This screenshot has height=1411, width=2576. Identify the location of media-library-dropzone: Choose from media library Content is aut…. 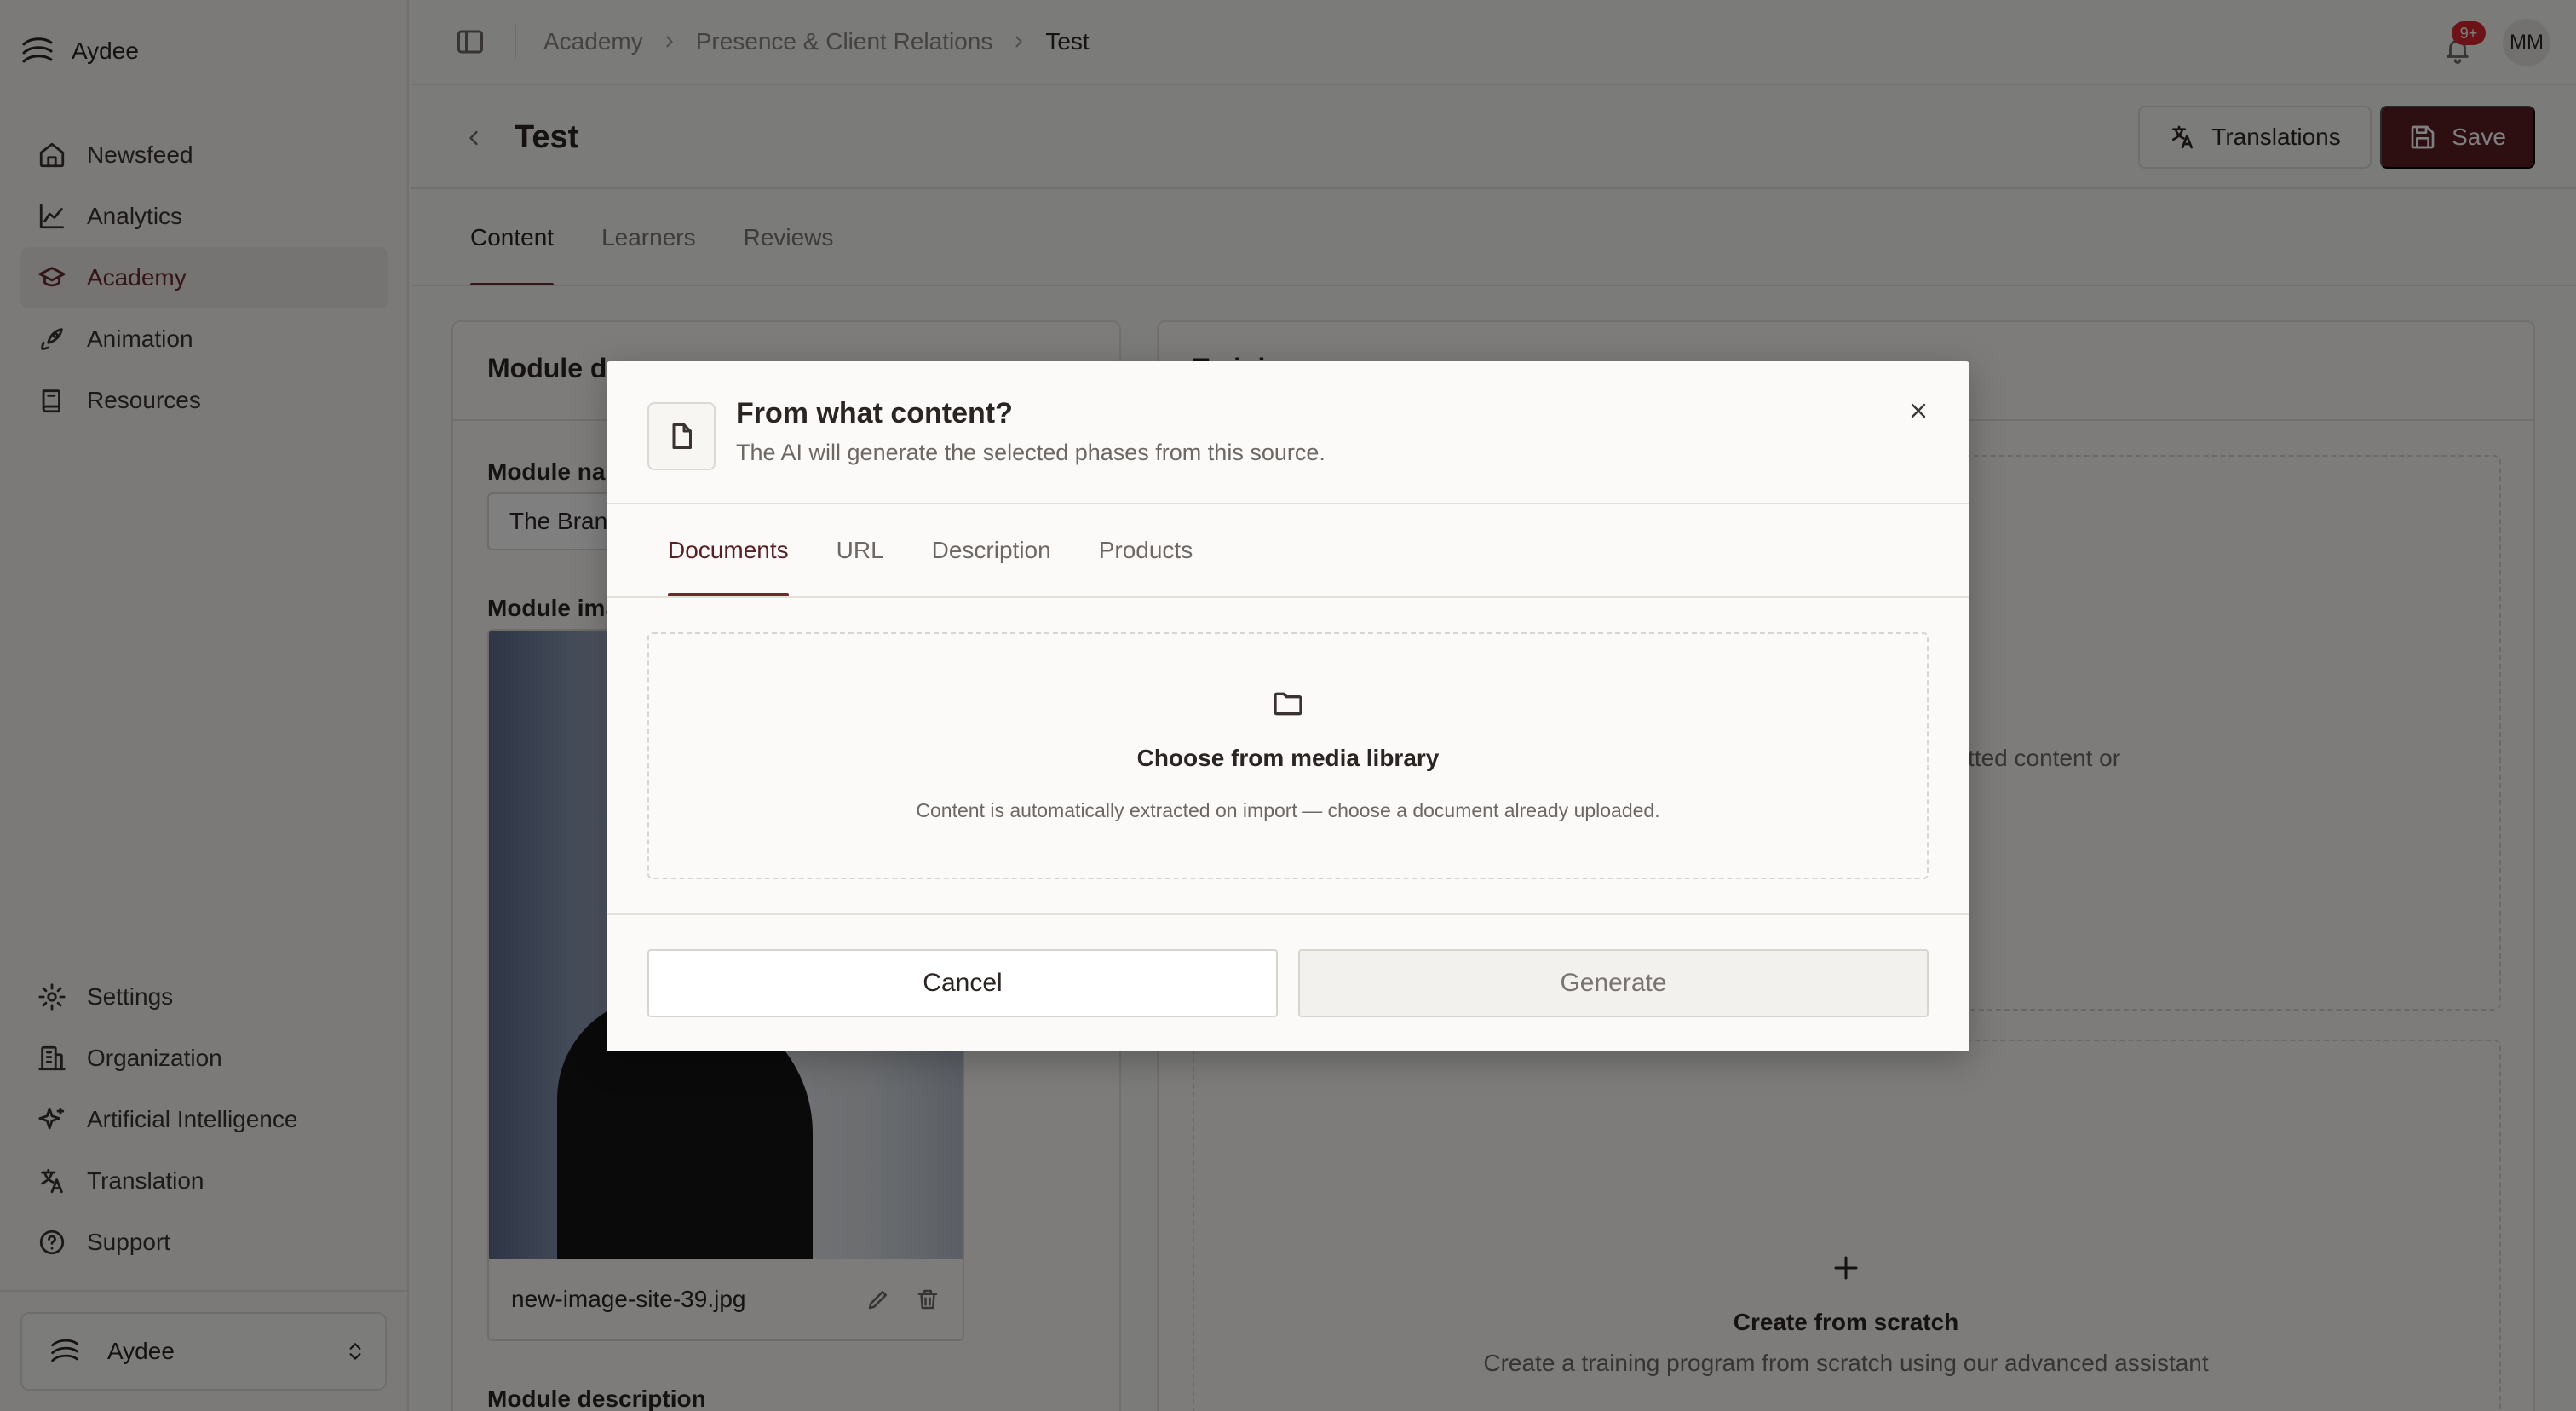
(1288, 755).